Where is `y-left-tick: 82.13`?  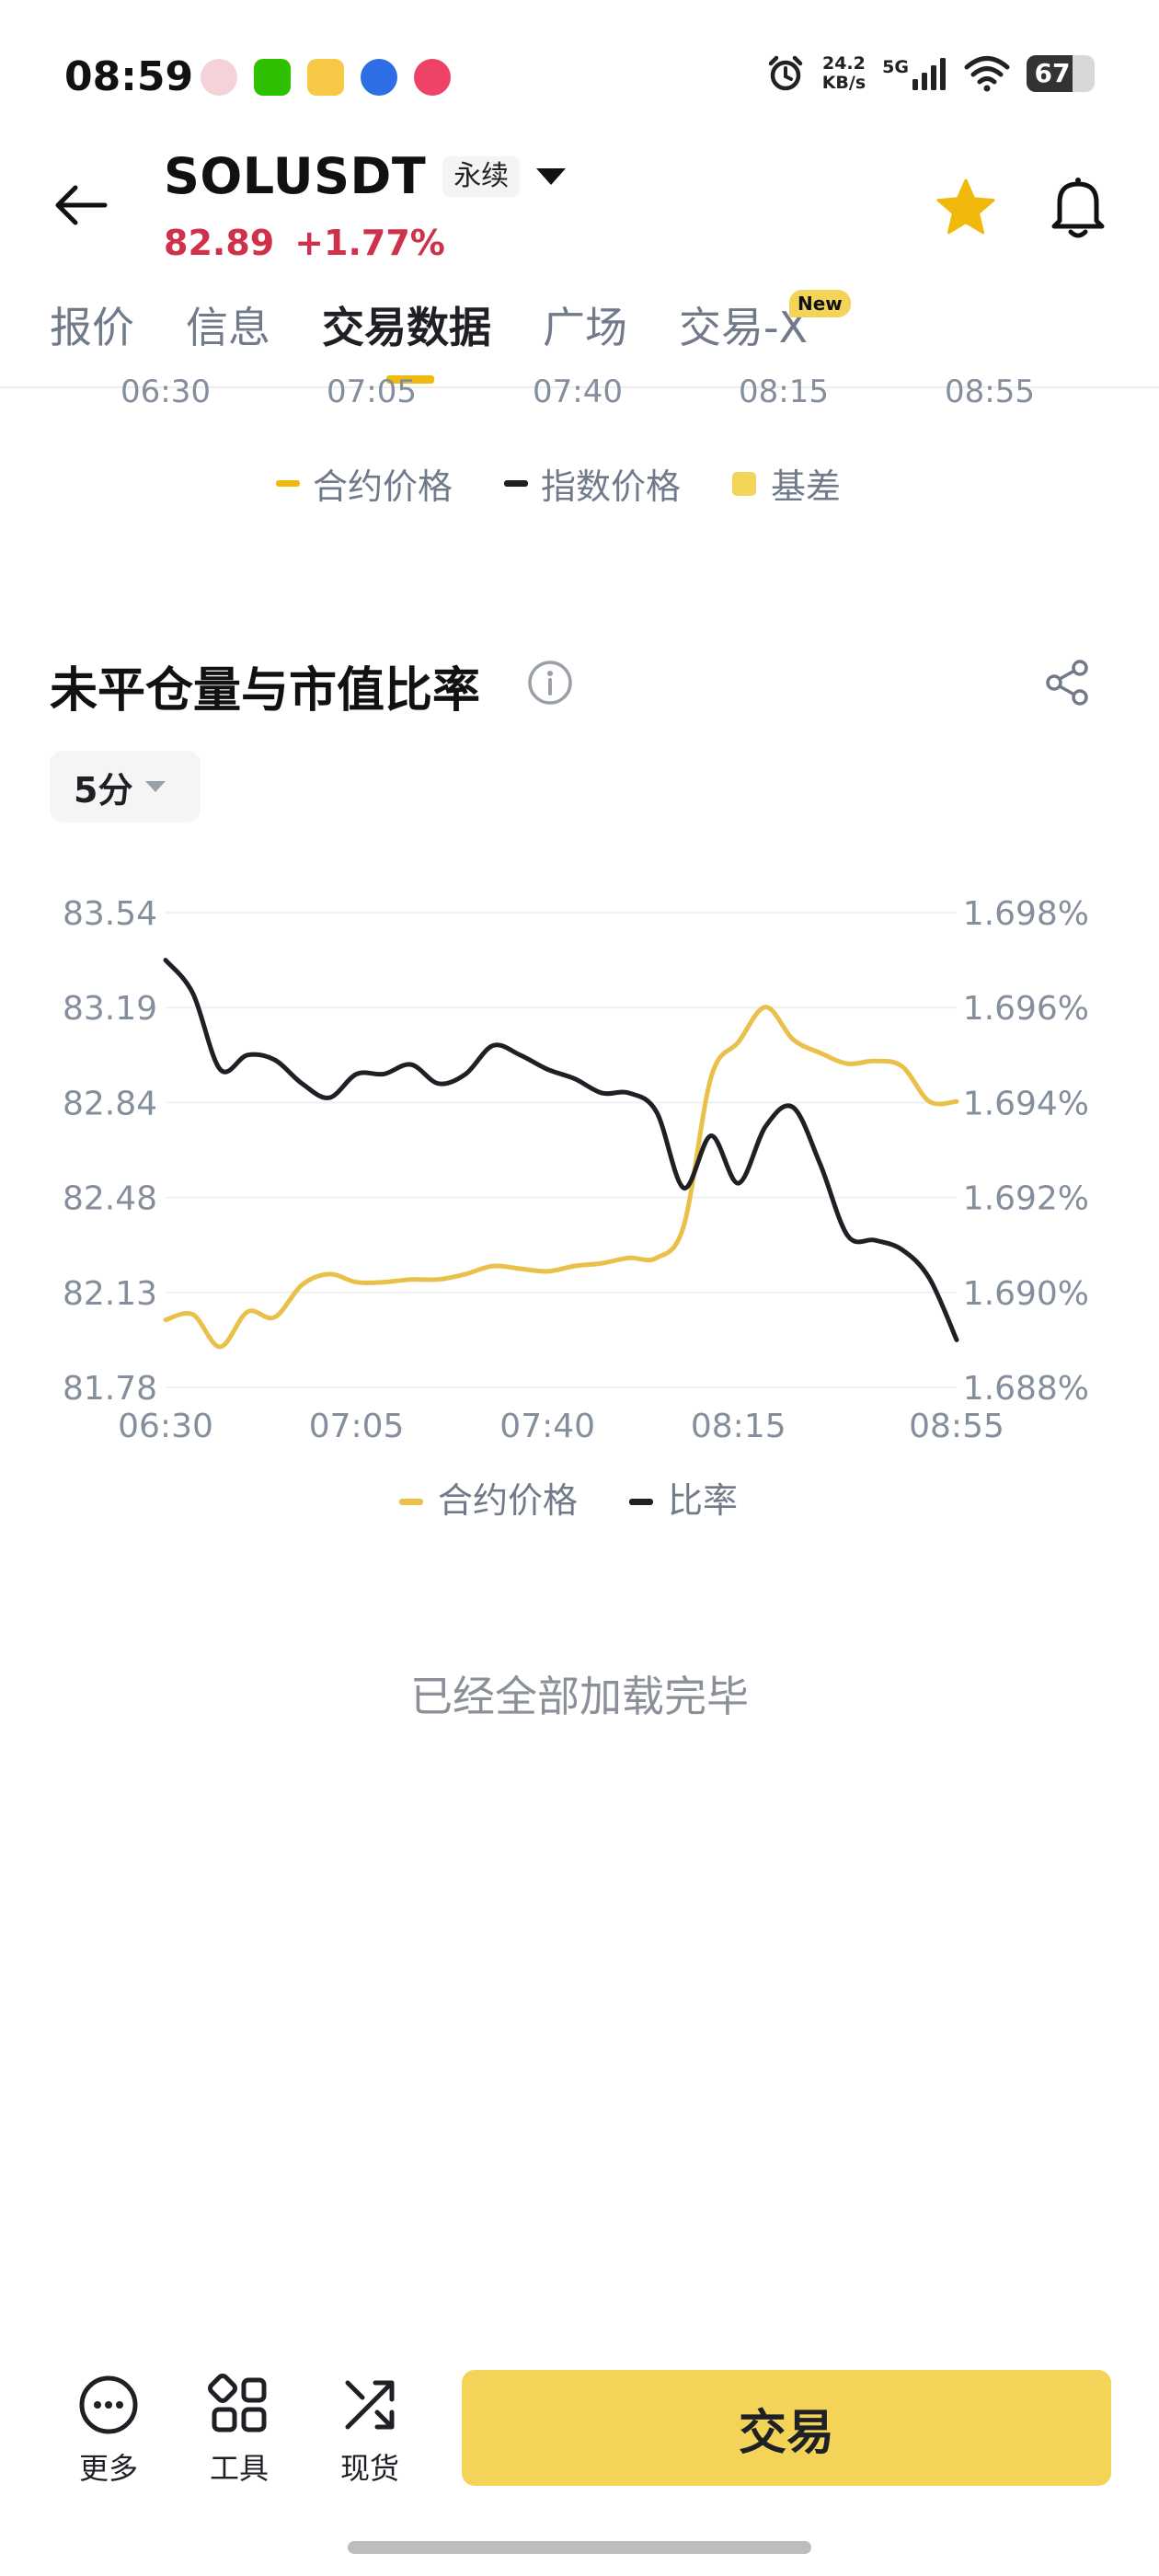
y-left-tick: 82.13 is located at coordinates (110, 1294).